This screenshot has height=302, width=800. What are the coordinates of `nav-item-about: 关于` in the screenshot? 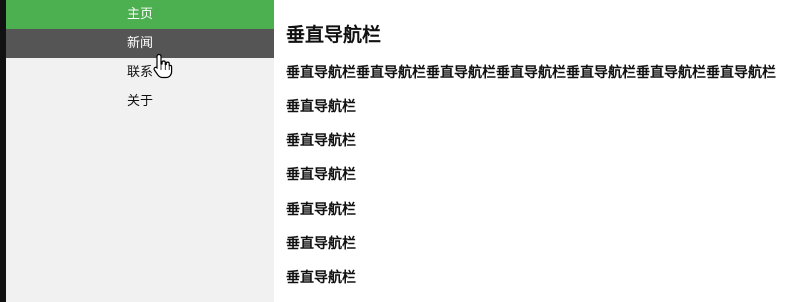 It's located at (140, 101).